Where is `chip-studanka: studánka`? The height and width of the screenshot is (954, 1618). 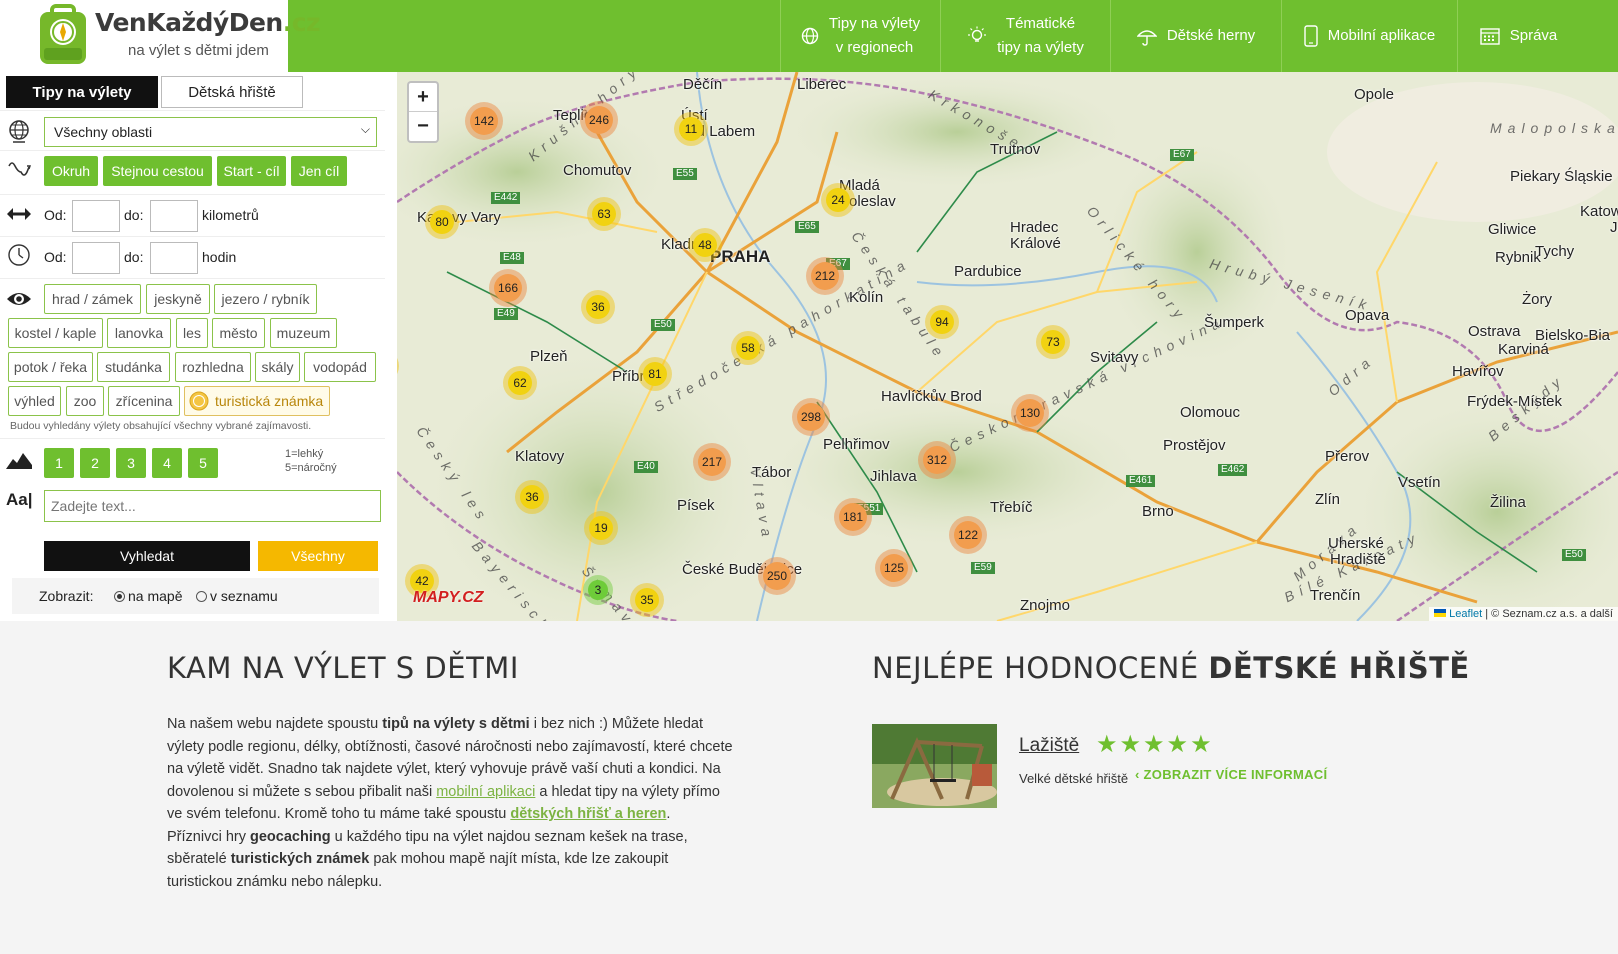
chip-studanka: studánka is located at coordinates (133, 367).